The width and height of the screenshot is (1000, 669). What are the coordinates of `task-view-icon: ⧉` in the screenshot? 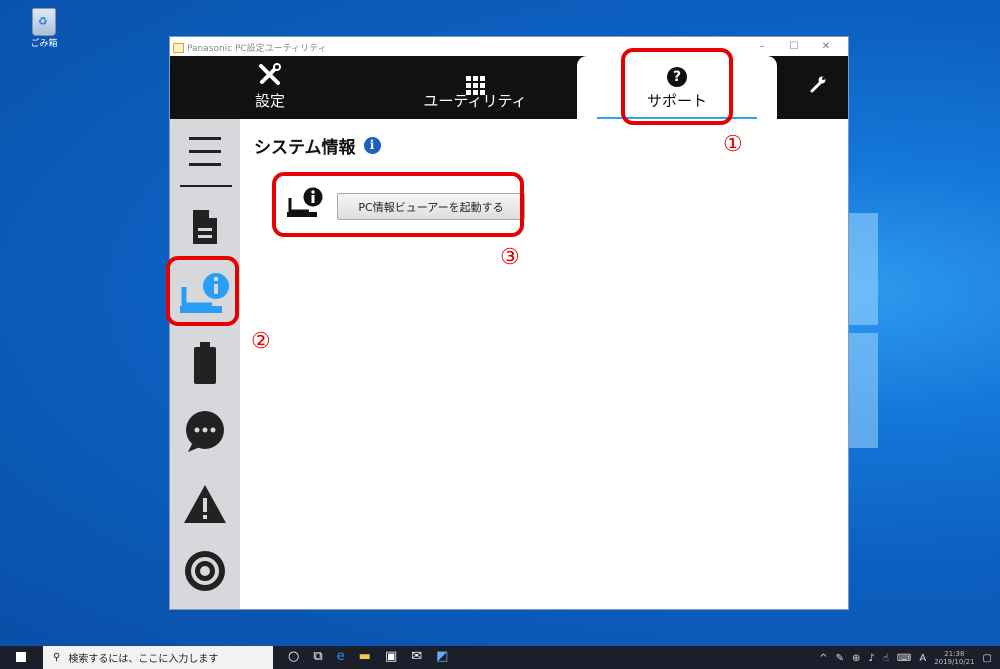 It's located at (317, 656).